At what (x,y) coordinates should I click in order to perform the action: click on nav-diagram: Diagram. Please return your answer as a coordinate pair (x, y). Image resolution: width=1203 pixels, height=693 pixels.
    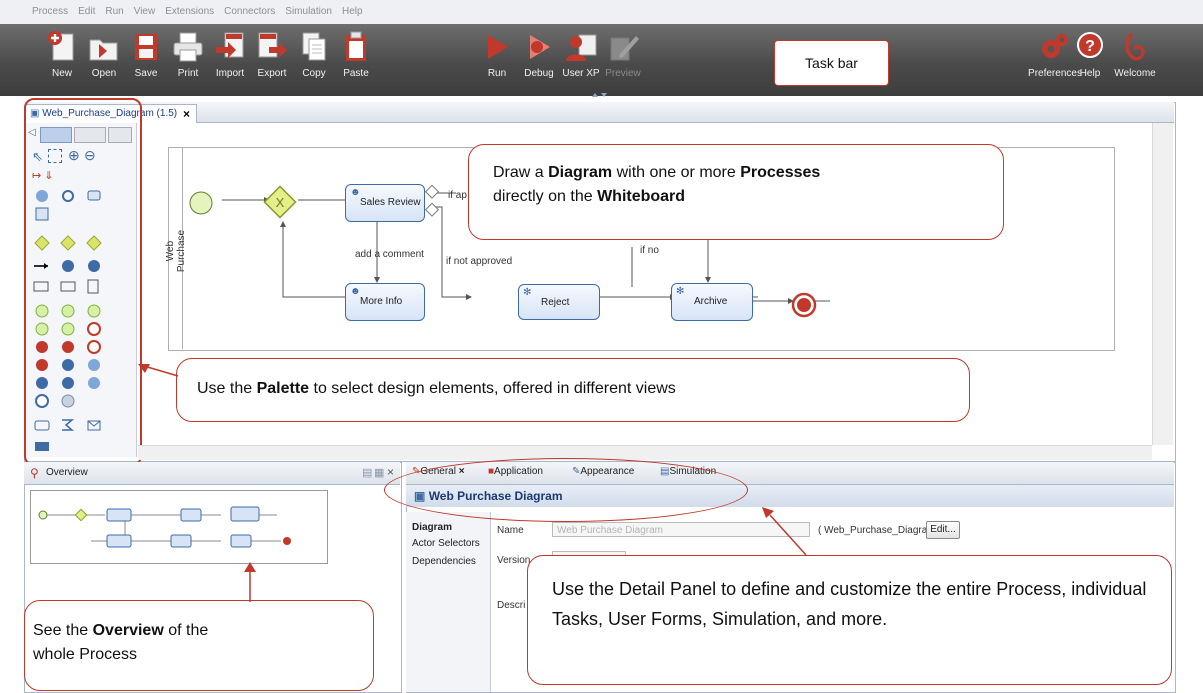
    Looking at the image, I should click on (432, 527).